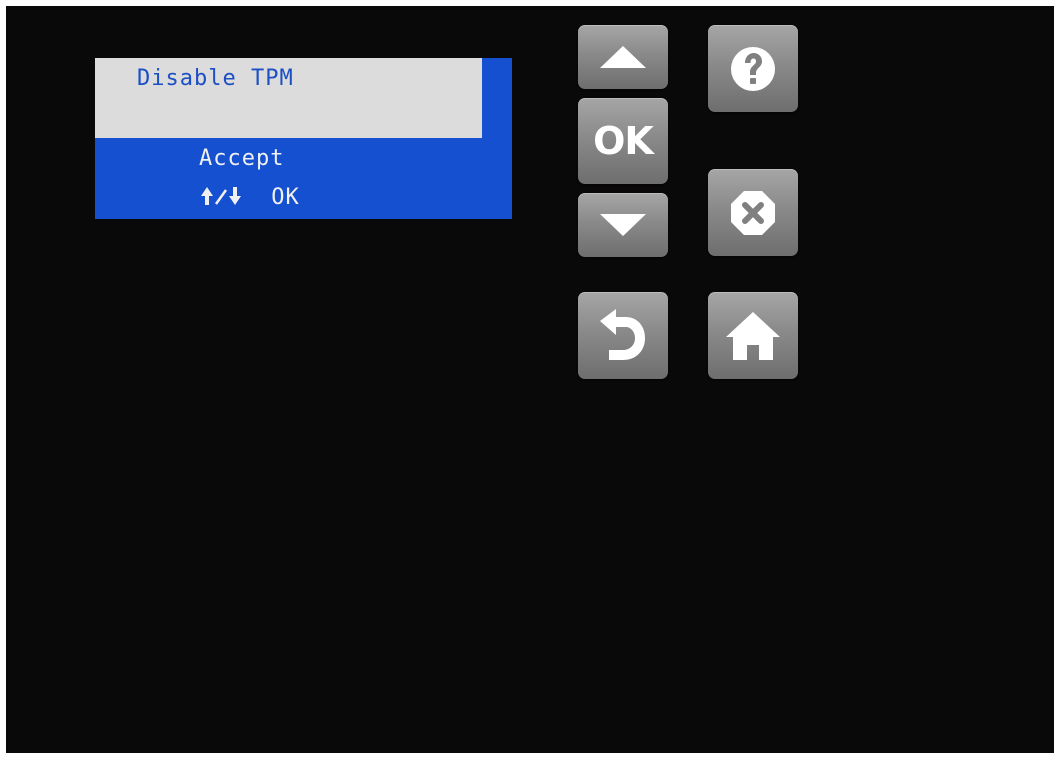  What do you see at coordinates (228, 197) in the screenshot?
I see `up-down-arrows-icon` at bounding box center [228, 197].